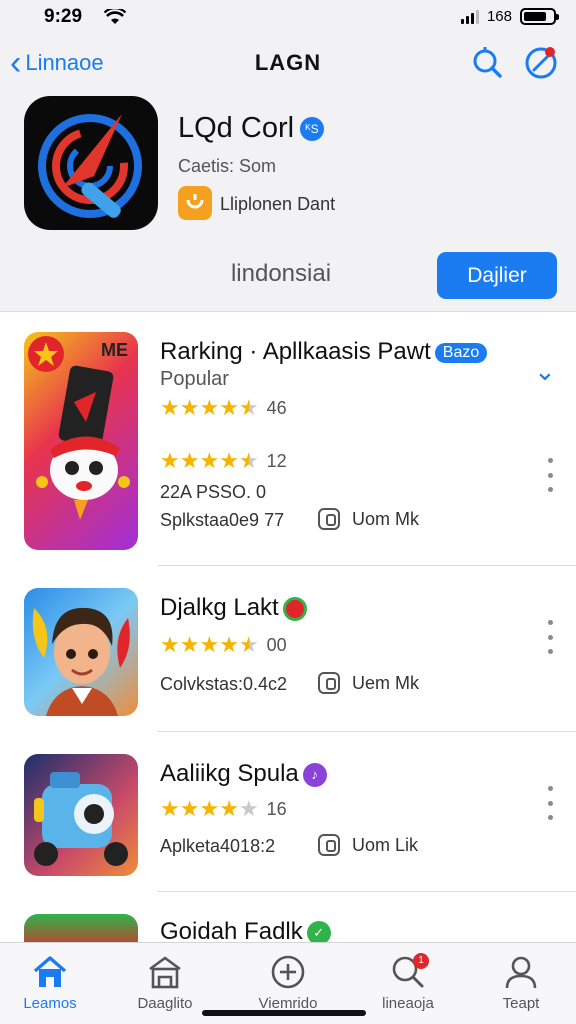 The height and width of the screenshot is (1024, 576). I want to click on chevron-down-icon: ⌄, so click(545, 371).